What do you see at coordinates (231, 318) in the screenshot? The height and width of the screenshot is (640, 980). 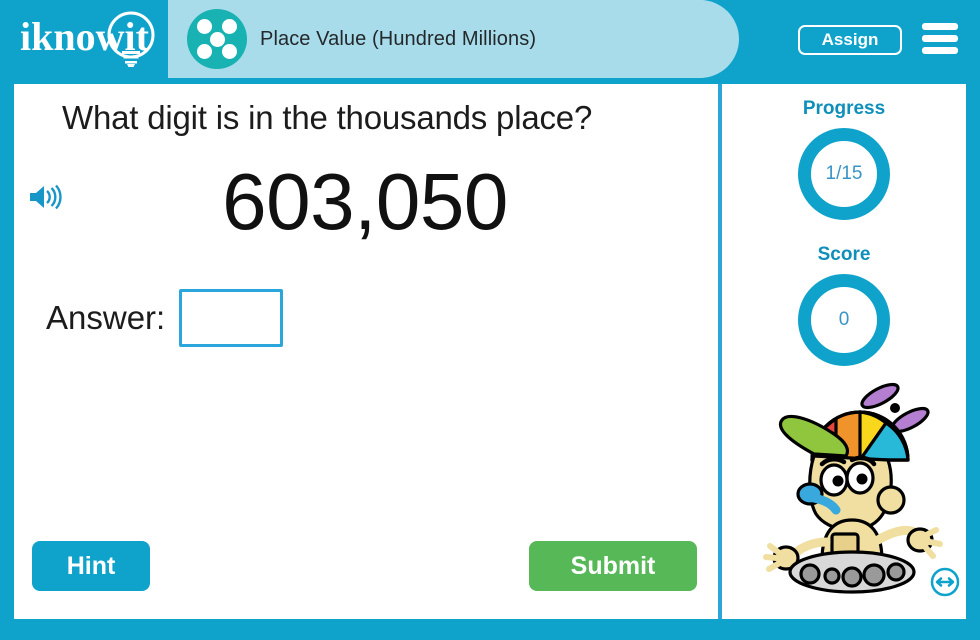 I see `answer-input` at bounding box center [231, 318].